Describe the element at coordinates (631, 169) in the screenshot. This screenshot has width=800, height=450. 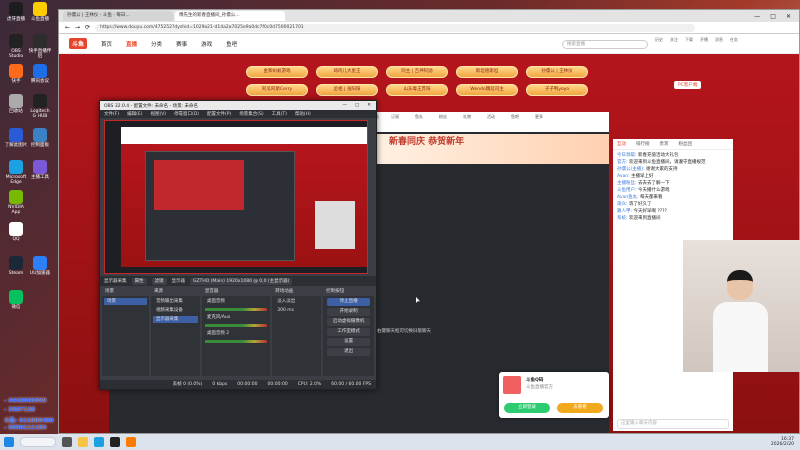
I see `chat-username: 孙儒公(主播):` at that location.